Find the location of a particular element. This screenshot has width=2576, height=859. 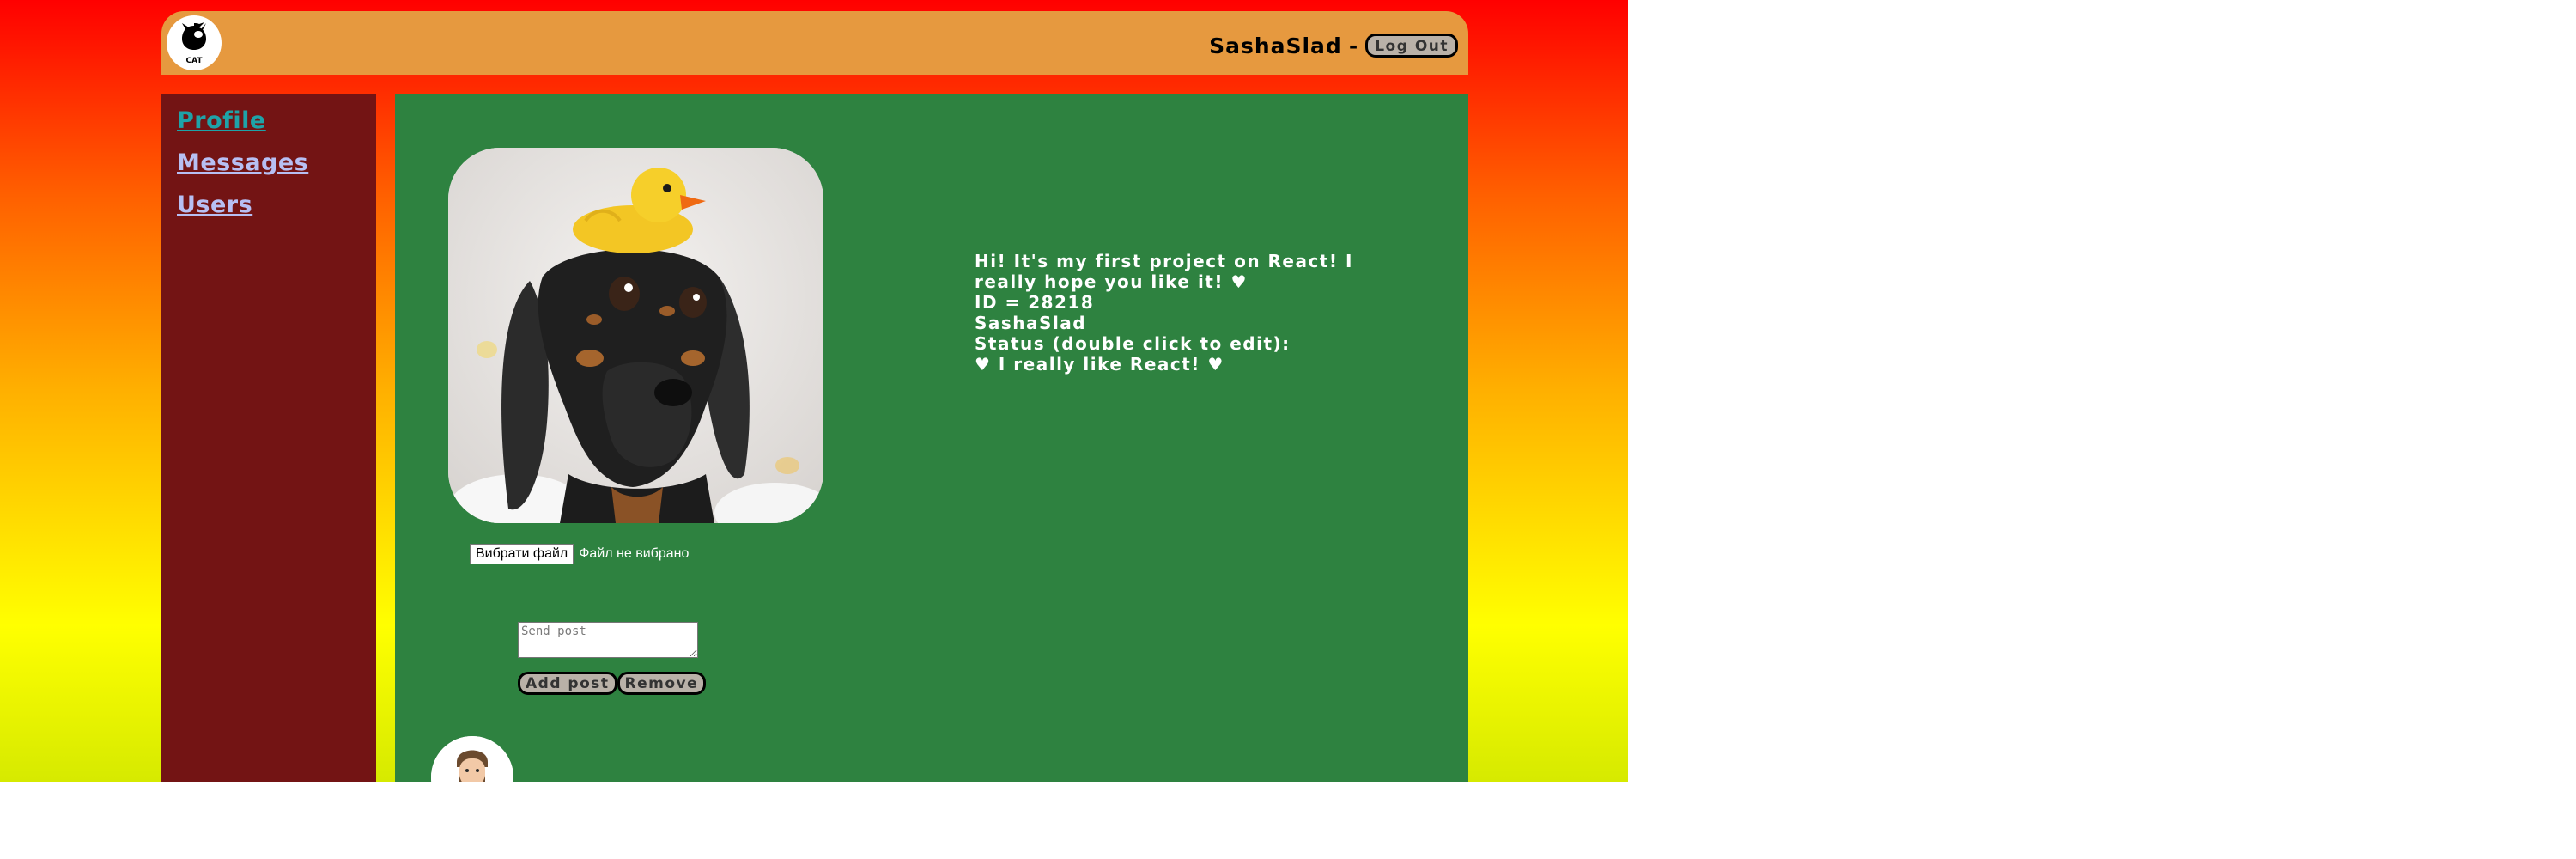

file-upload: Вибрати файл Файл не вибрано is located at coordinates (579, 554).